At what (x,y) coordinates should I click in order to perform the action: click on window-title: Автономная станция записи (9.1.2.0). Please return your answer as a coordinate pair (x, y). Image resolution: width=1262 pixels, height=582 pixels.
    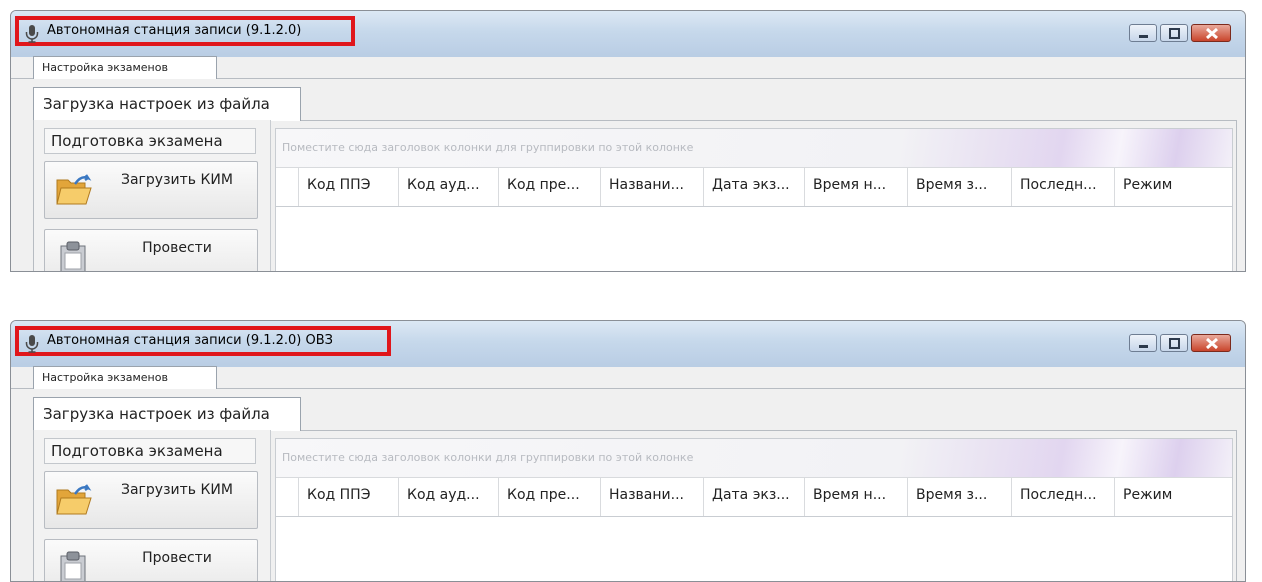
    Looking at the image, I should click on (174, 30).